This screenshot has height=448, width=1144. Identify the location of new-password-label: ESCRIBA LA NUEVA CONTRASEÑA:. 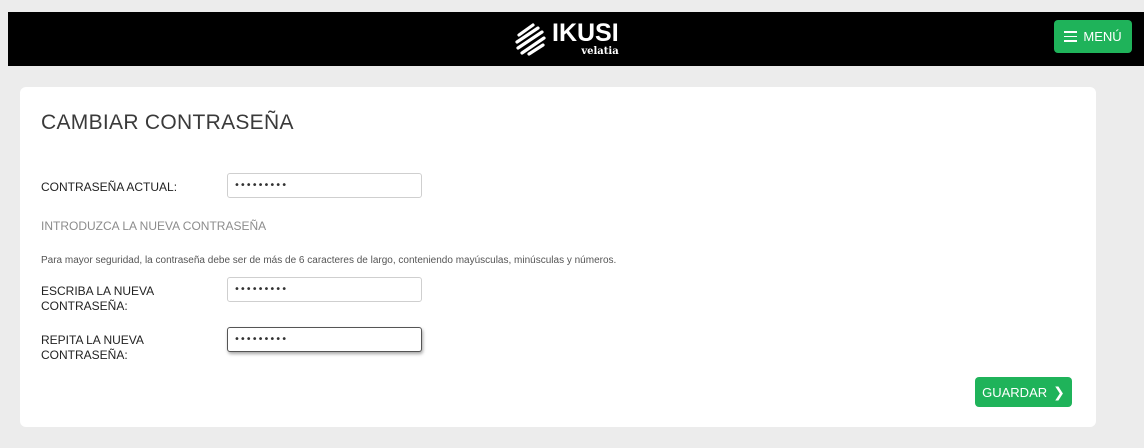
(97, 299).